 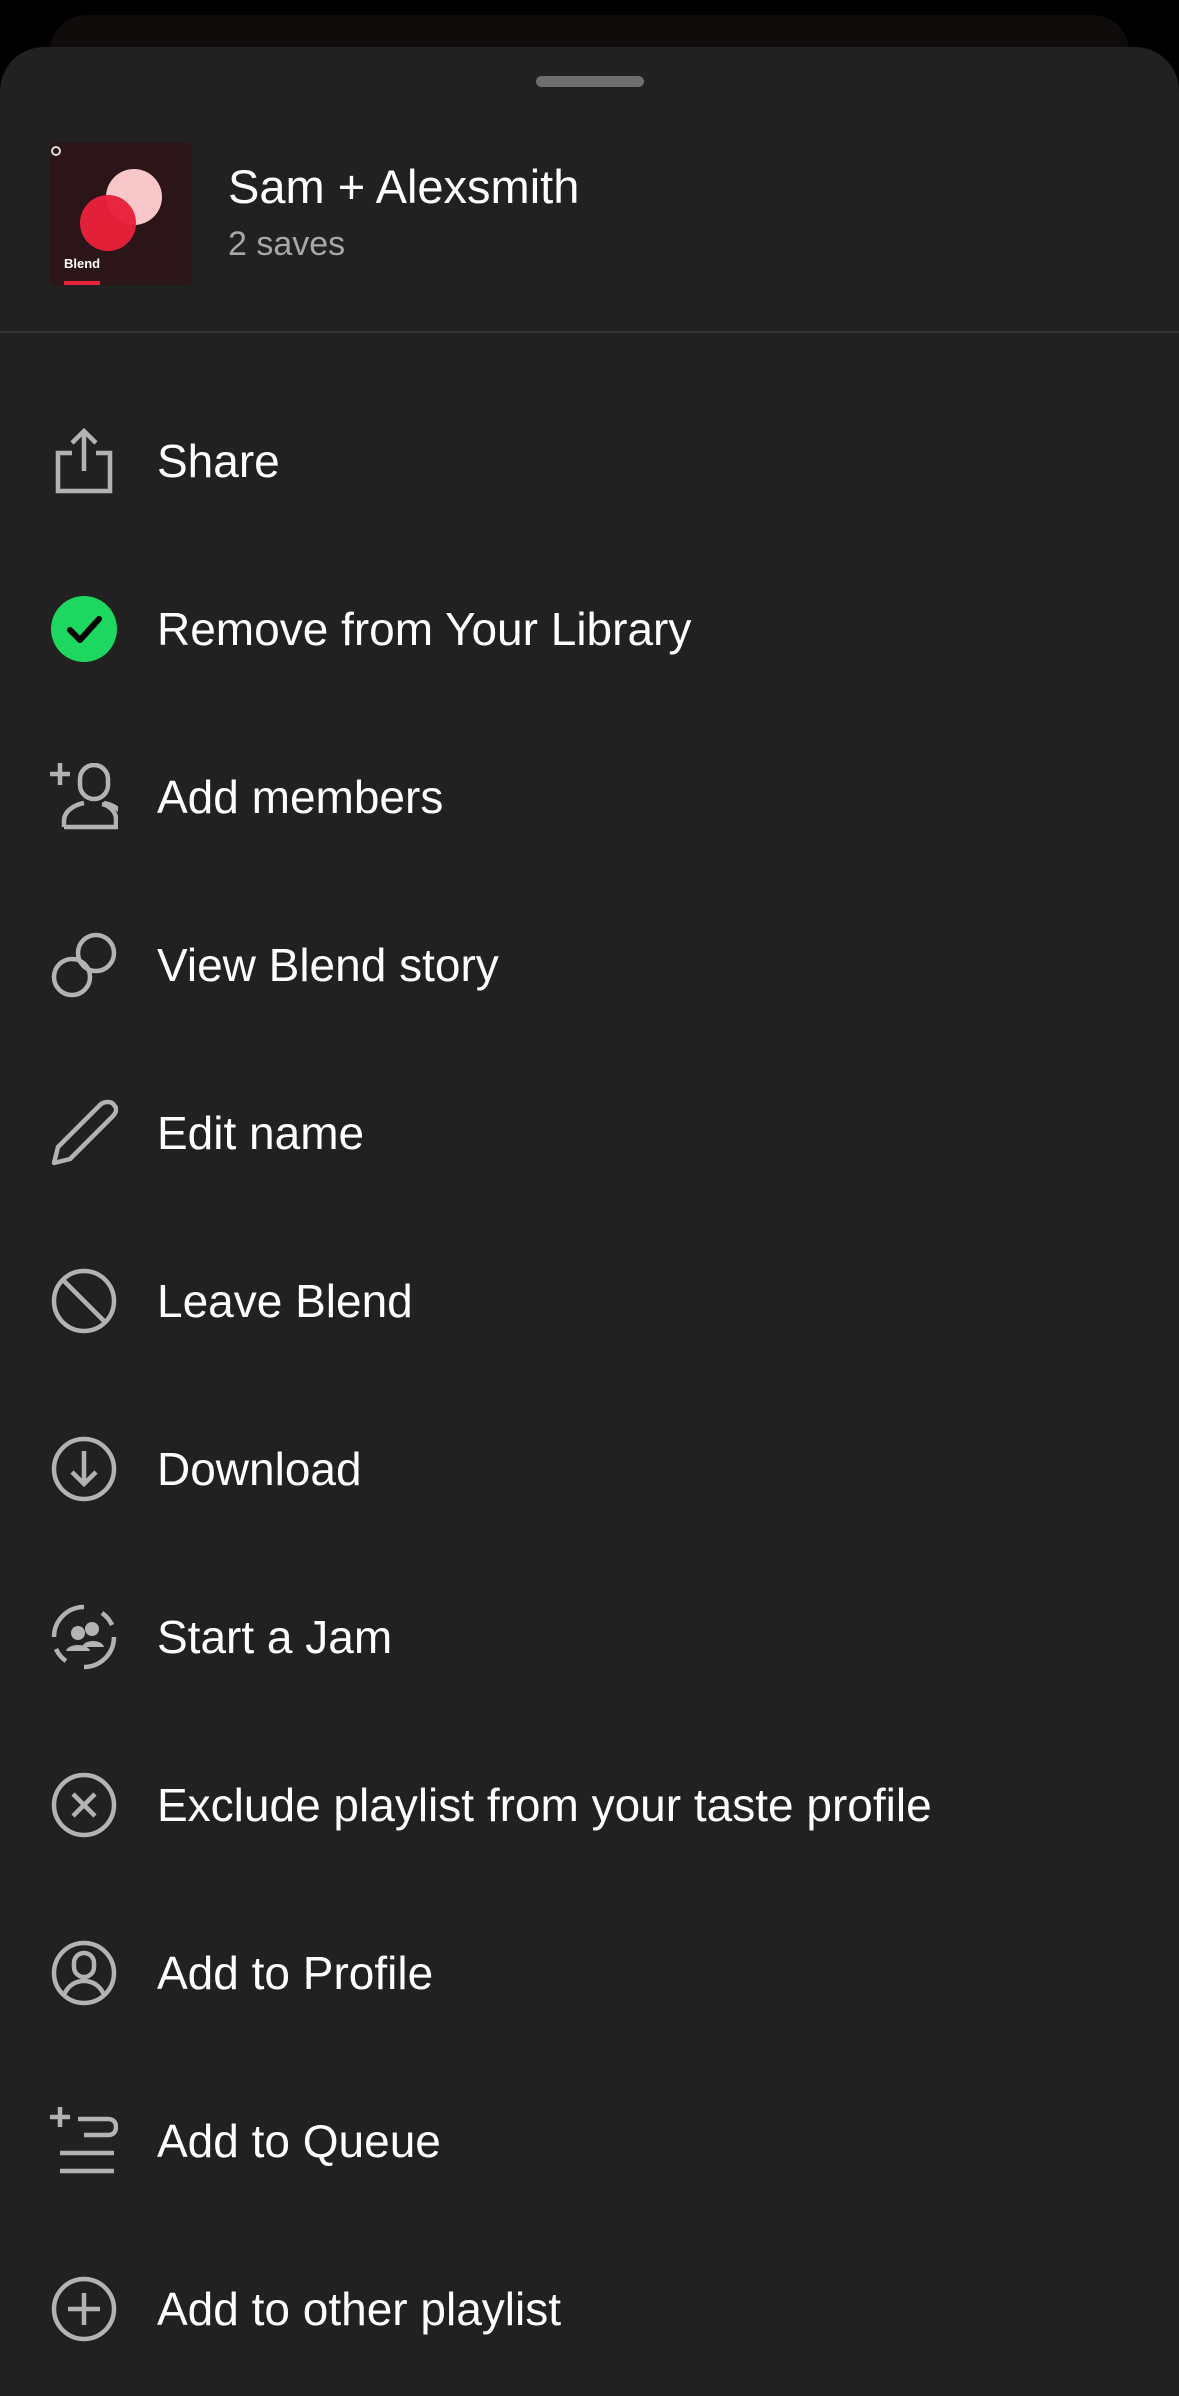 What do you see at coordinates (589, 1973) in the screenshot?
I see `menu-item-add-to-profile: Add to Profile` at bounding box center [589, 1973].